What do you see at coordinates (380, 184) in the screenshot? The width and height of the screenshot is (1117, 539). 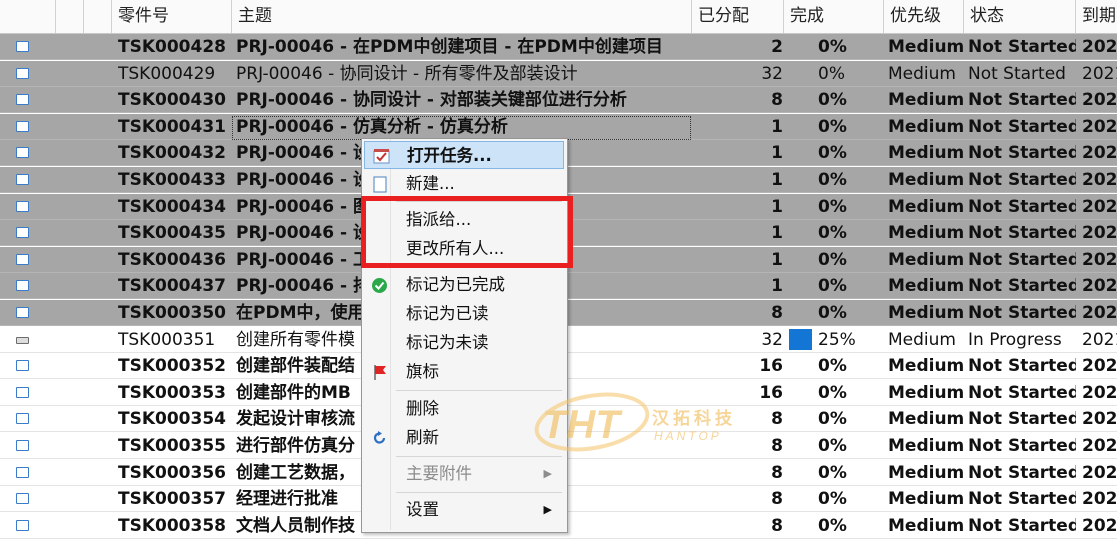 I see `new-item-icon` at bounding box center [380, 184].